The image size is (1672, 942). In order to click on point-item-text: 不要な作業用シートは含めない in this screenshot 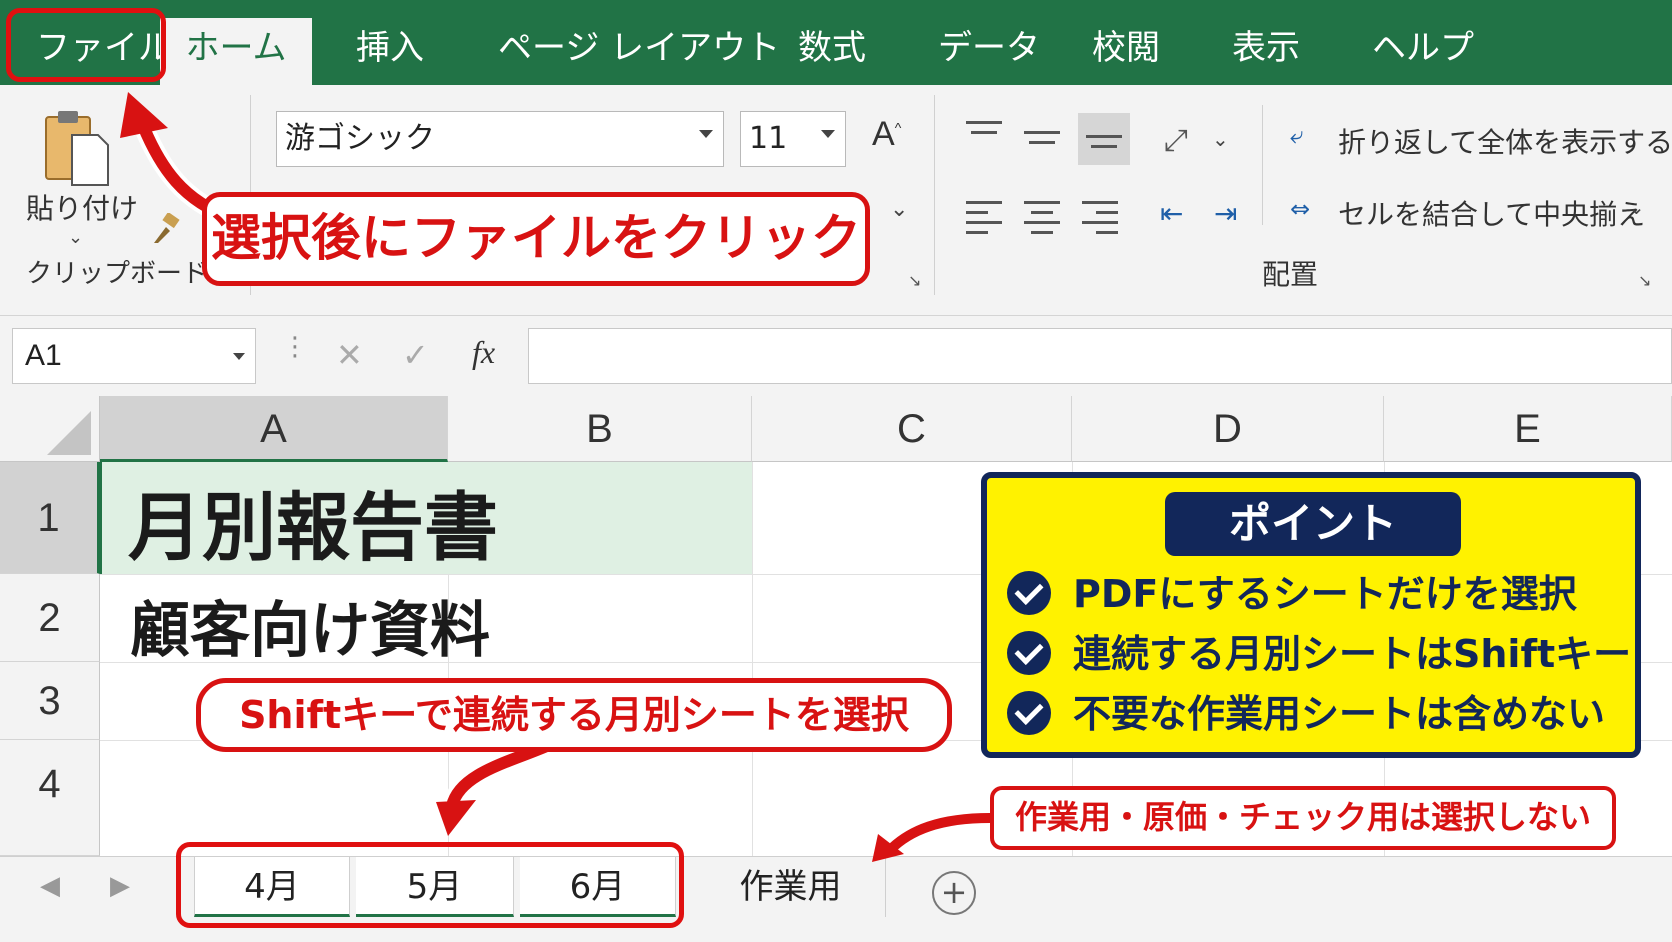, I will do `click(1339, 714)`.